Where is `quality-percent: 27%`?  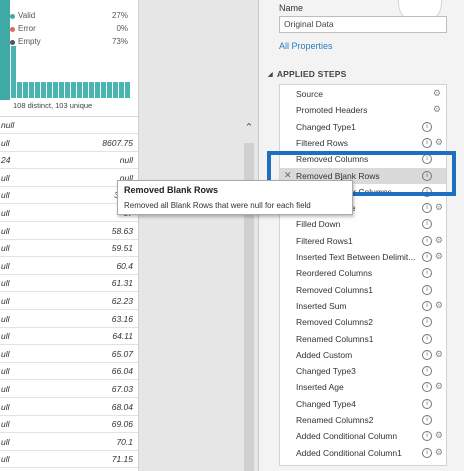 quality-percent: 27% is located at coordinates (119, 15).